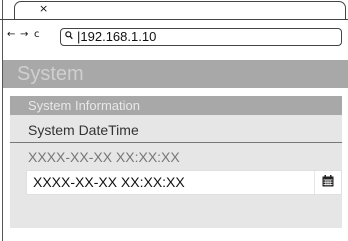  I want to click on calendar-button, so click(327, 182).